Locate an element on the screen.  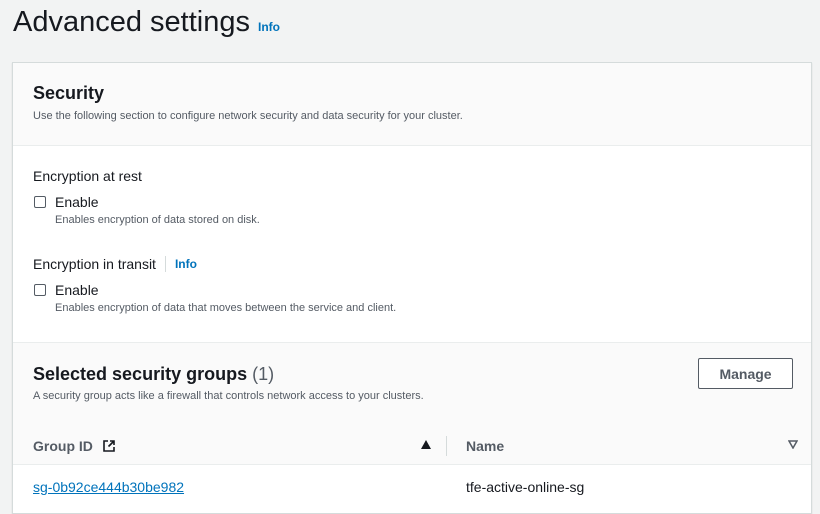
security-groups-title: Selected security groups (1) is located at coordinates (153, 374).